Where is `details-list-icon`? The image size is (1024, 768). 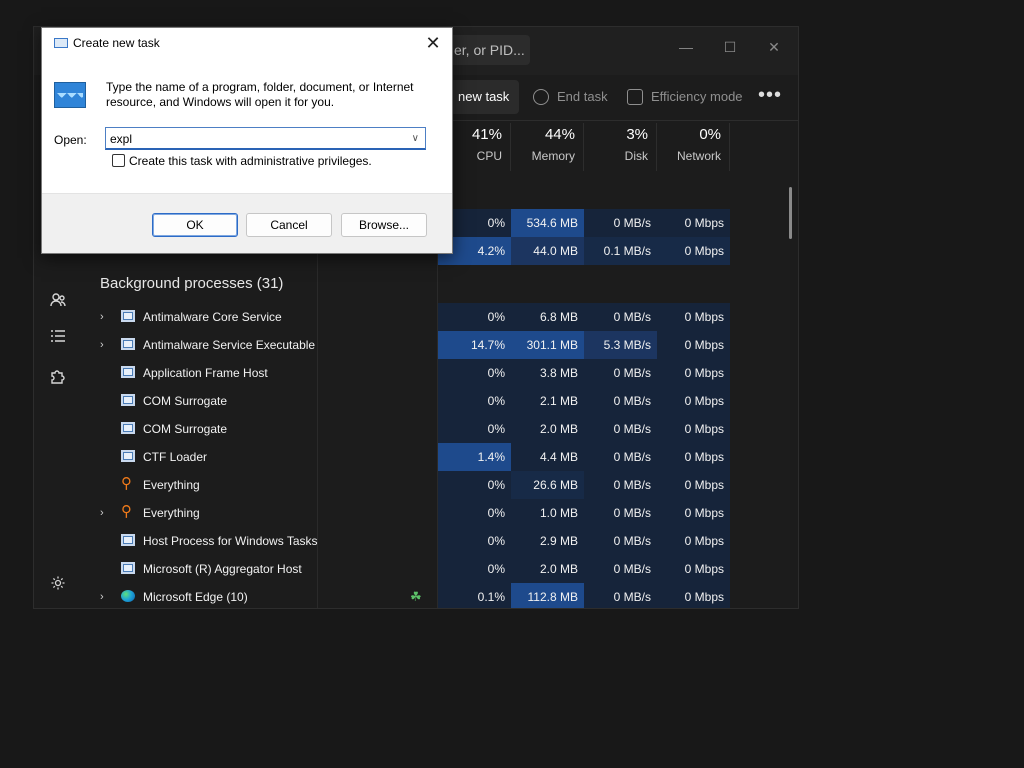 details-list-icon is located at coordinates (58, 337).